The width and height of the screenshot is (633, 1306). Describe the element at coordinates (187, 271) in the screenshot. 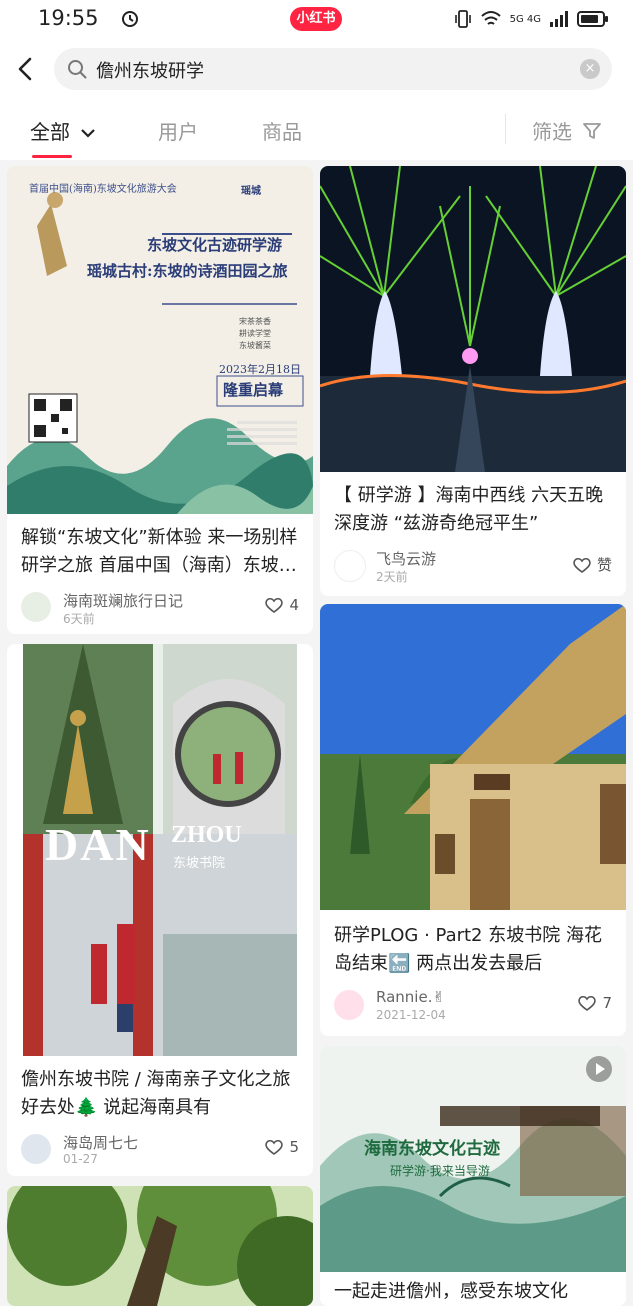

I see `poster-subheadline: 瑶城古村:东坡的诗酒田园之旅` at that location.